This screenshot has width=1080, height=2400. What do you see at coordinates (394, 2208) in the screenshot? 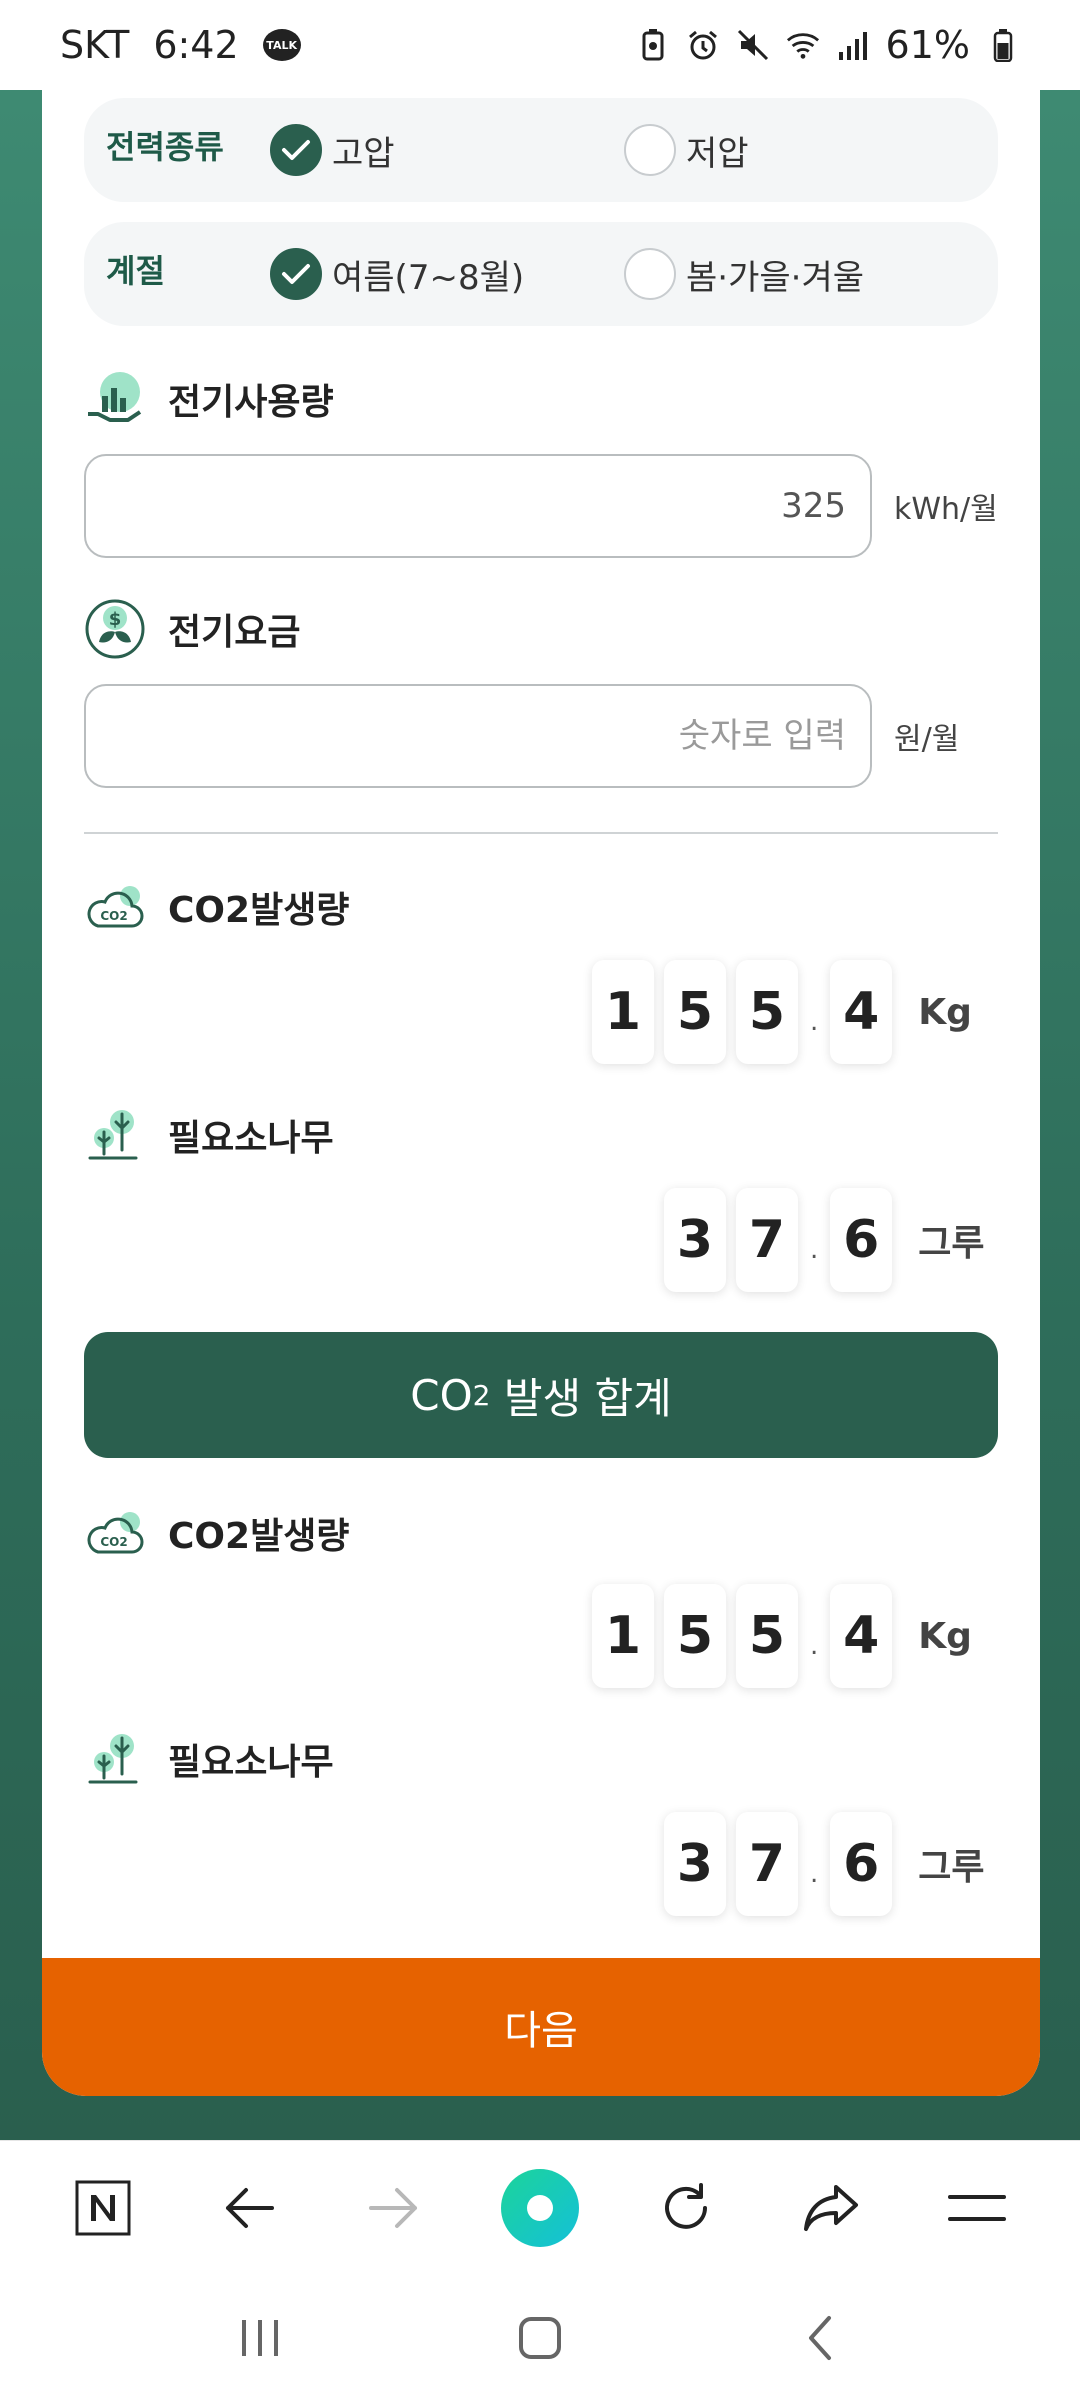
I see `forward-arrow-icon` at bounding box center [394, 2208].